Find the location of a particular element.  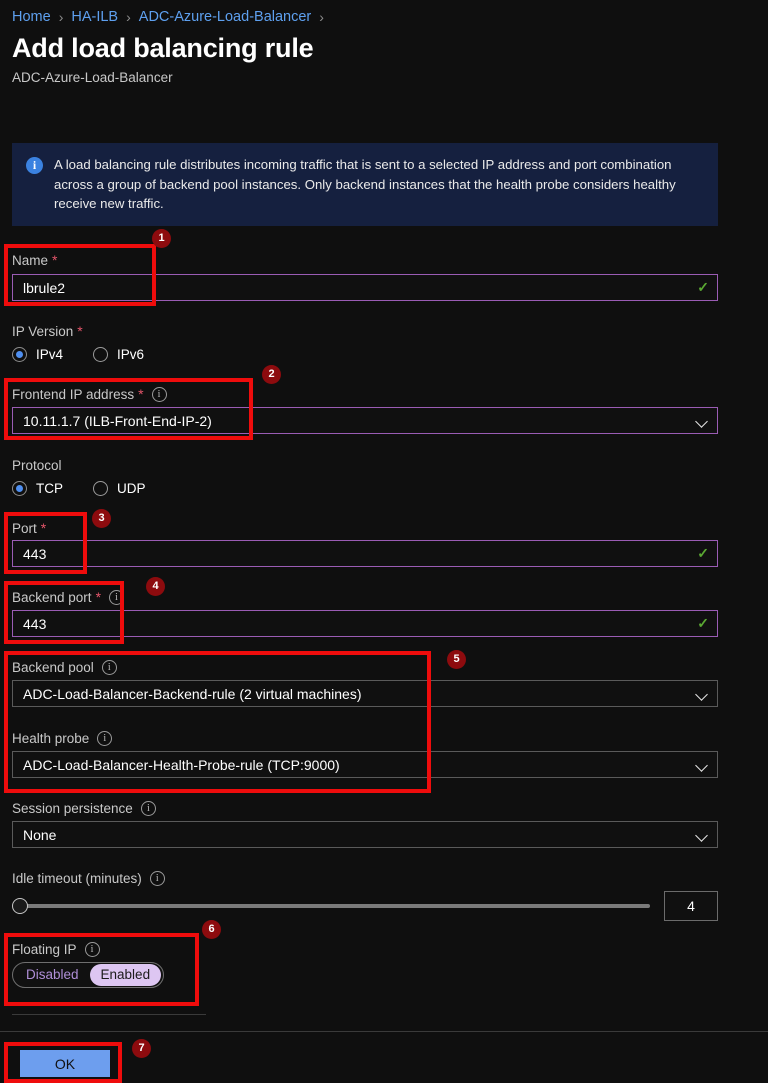

backend-pool-label-text: Backend pool is located at coordinates (53, 667).